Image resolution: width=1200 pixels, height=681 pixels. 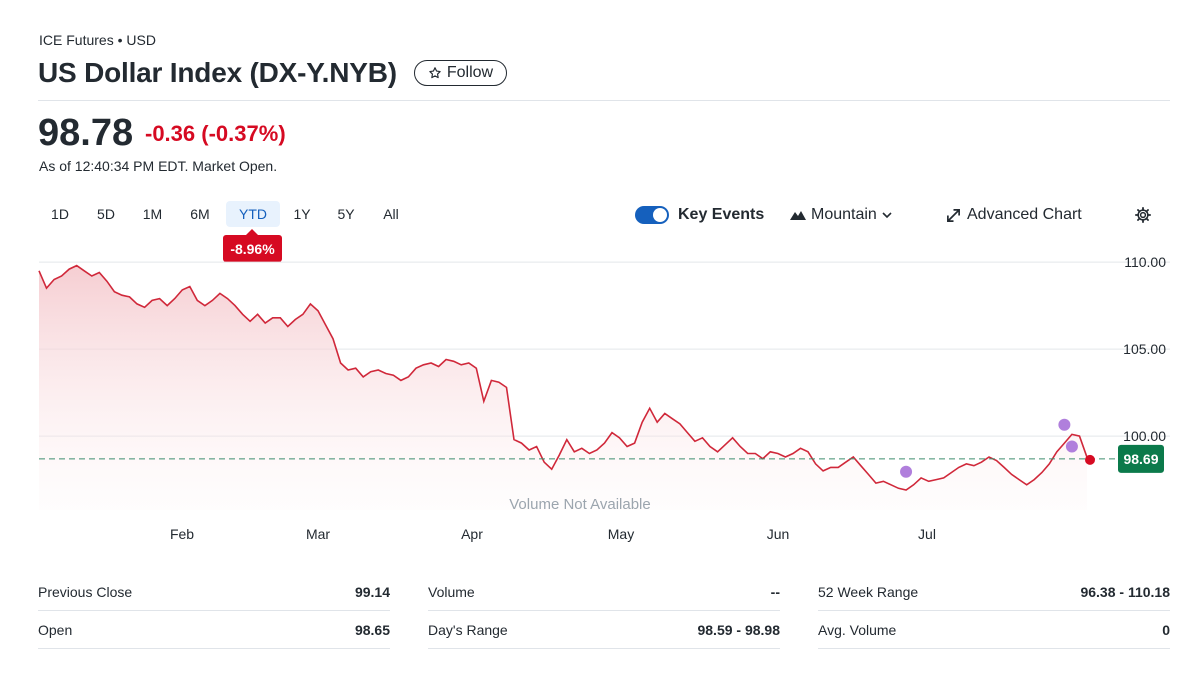 I want to click on stat-value: 98.65, so click(x=372, y=629).